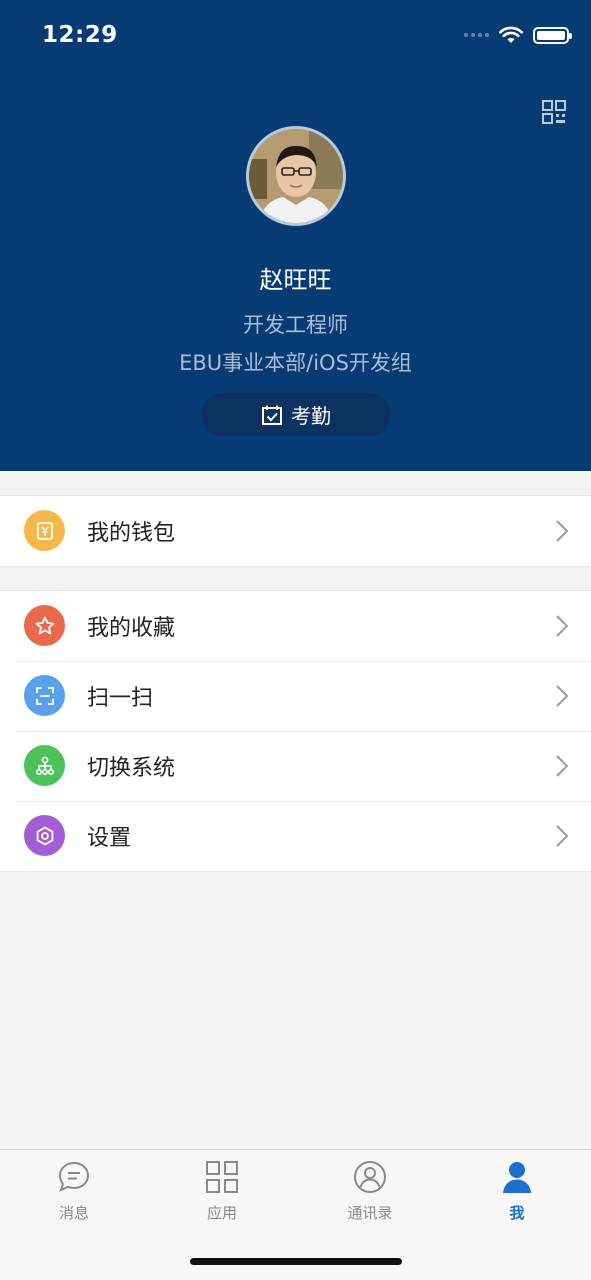 This screenshot has width=591, height=1280. What do you see at coordinates (120, 698) in the screenshot?
I see `menu-item-label: 扫一扫` at bounding box center [120, 698].